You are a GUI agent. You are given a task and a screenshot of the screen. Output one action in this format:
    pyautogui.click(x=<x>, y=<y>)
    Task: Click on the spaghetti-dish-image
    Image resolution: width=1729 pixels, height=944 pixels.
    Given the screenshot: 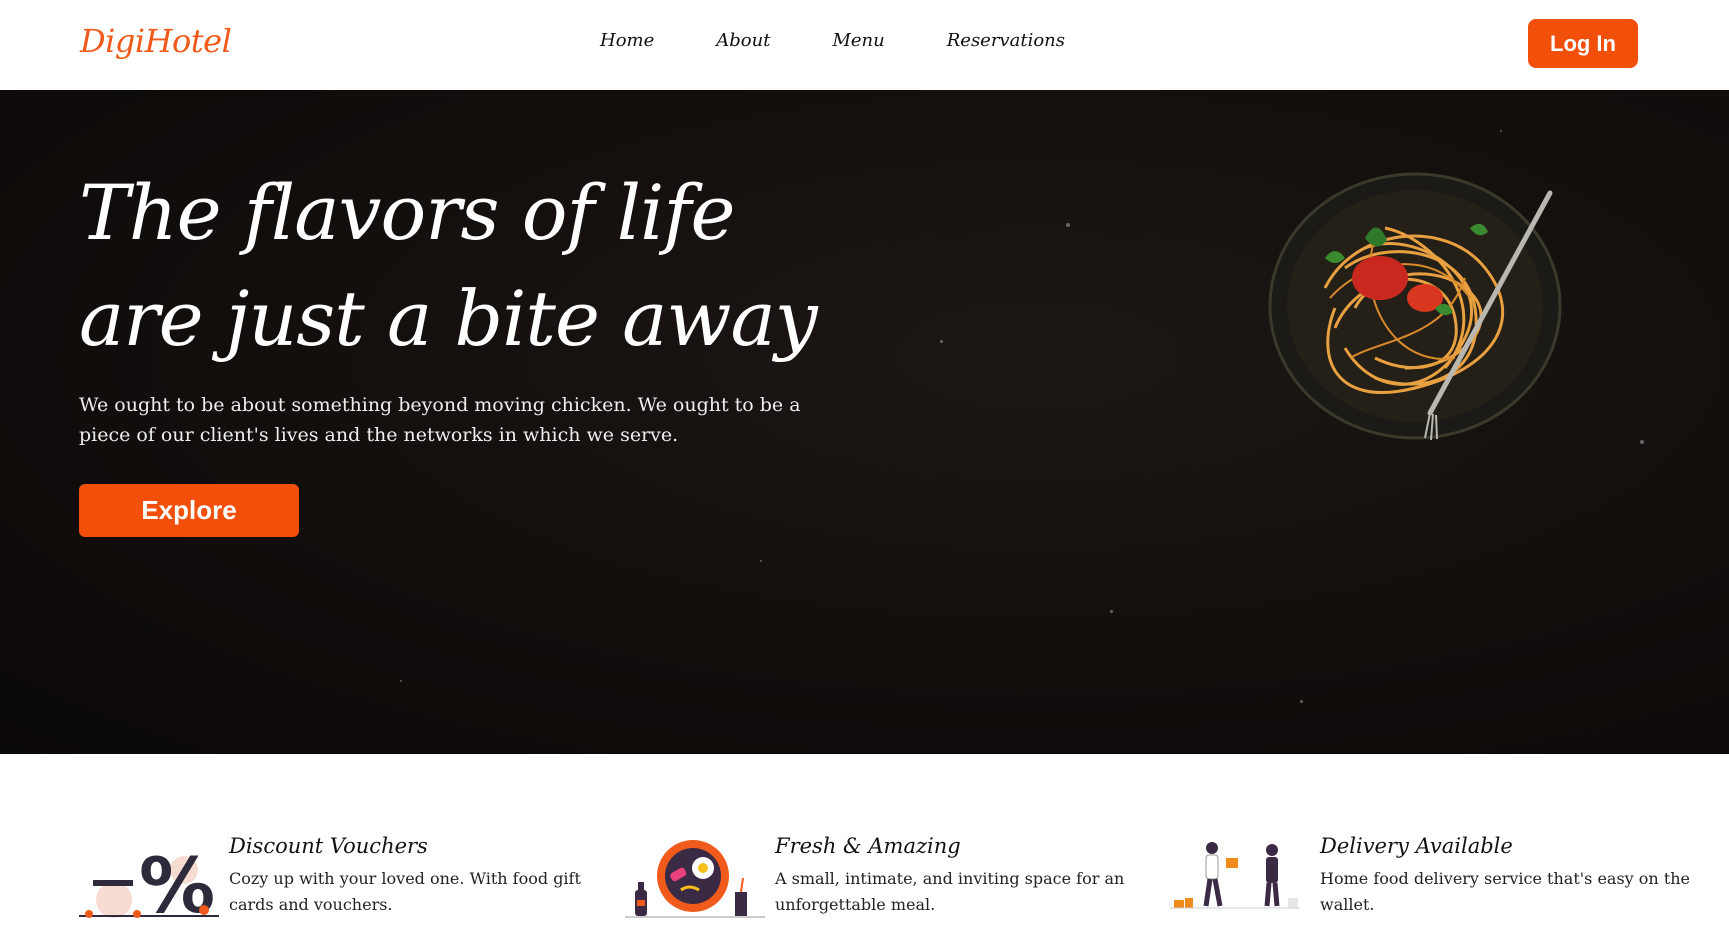 What is the action you would take?
    pyautogui.click(x=1415, y=306)
    